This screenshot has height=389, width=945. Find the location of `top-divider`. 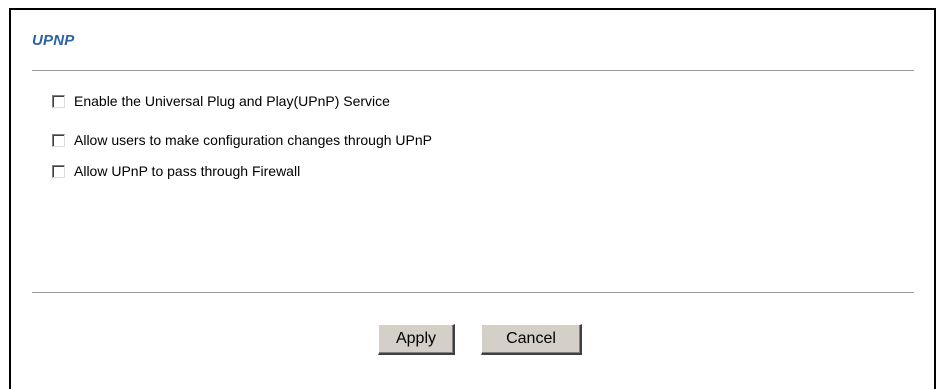

top-divider is located at coordinates (473, 71).